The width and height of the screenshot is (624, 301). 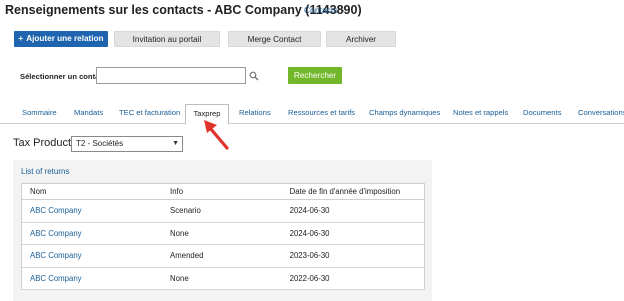 I want to click on chevron-down-icon: ▼, so click(x=175, y=143).